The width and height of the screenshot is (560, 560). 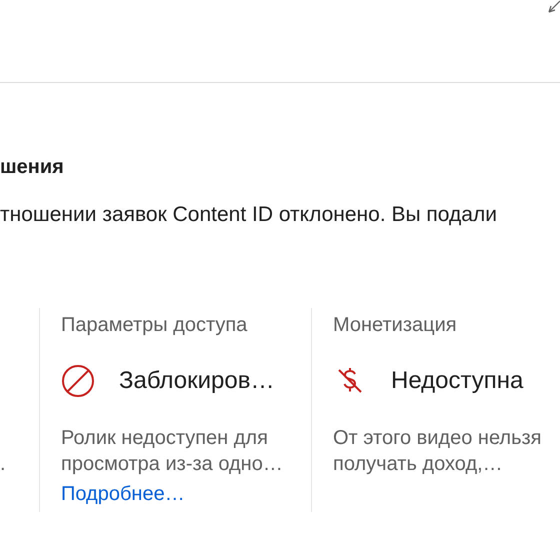 I want to click on card-label: Монетизация, so click(x=395, y=325).